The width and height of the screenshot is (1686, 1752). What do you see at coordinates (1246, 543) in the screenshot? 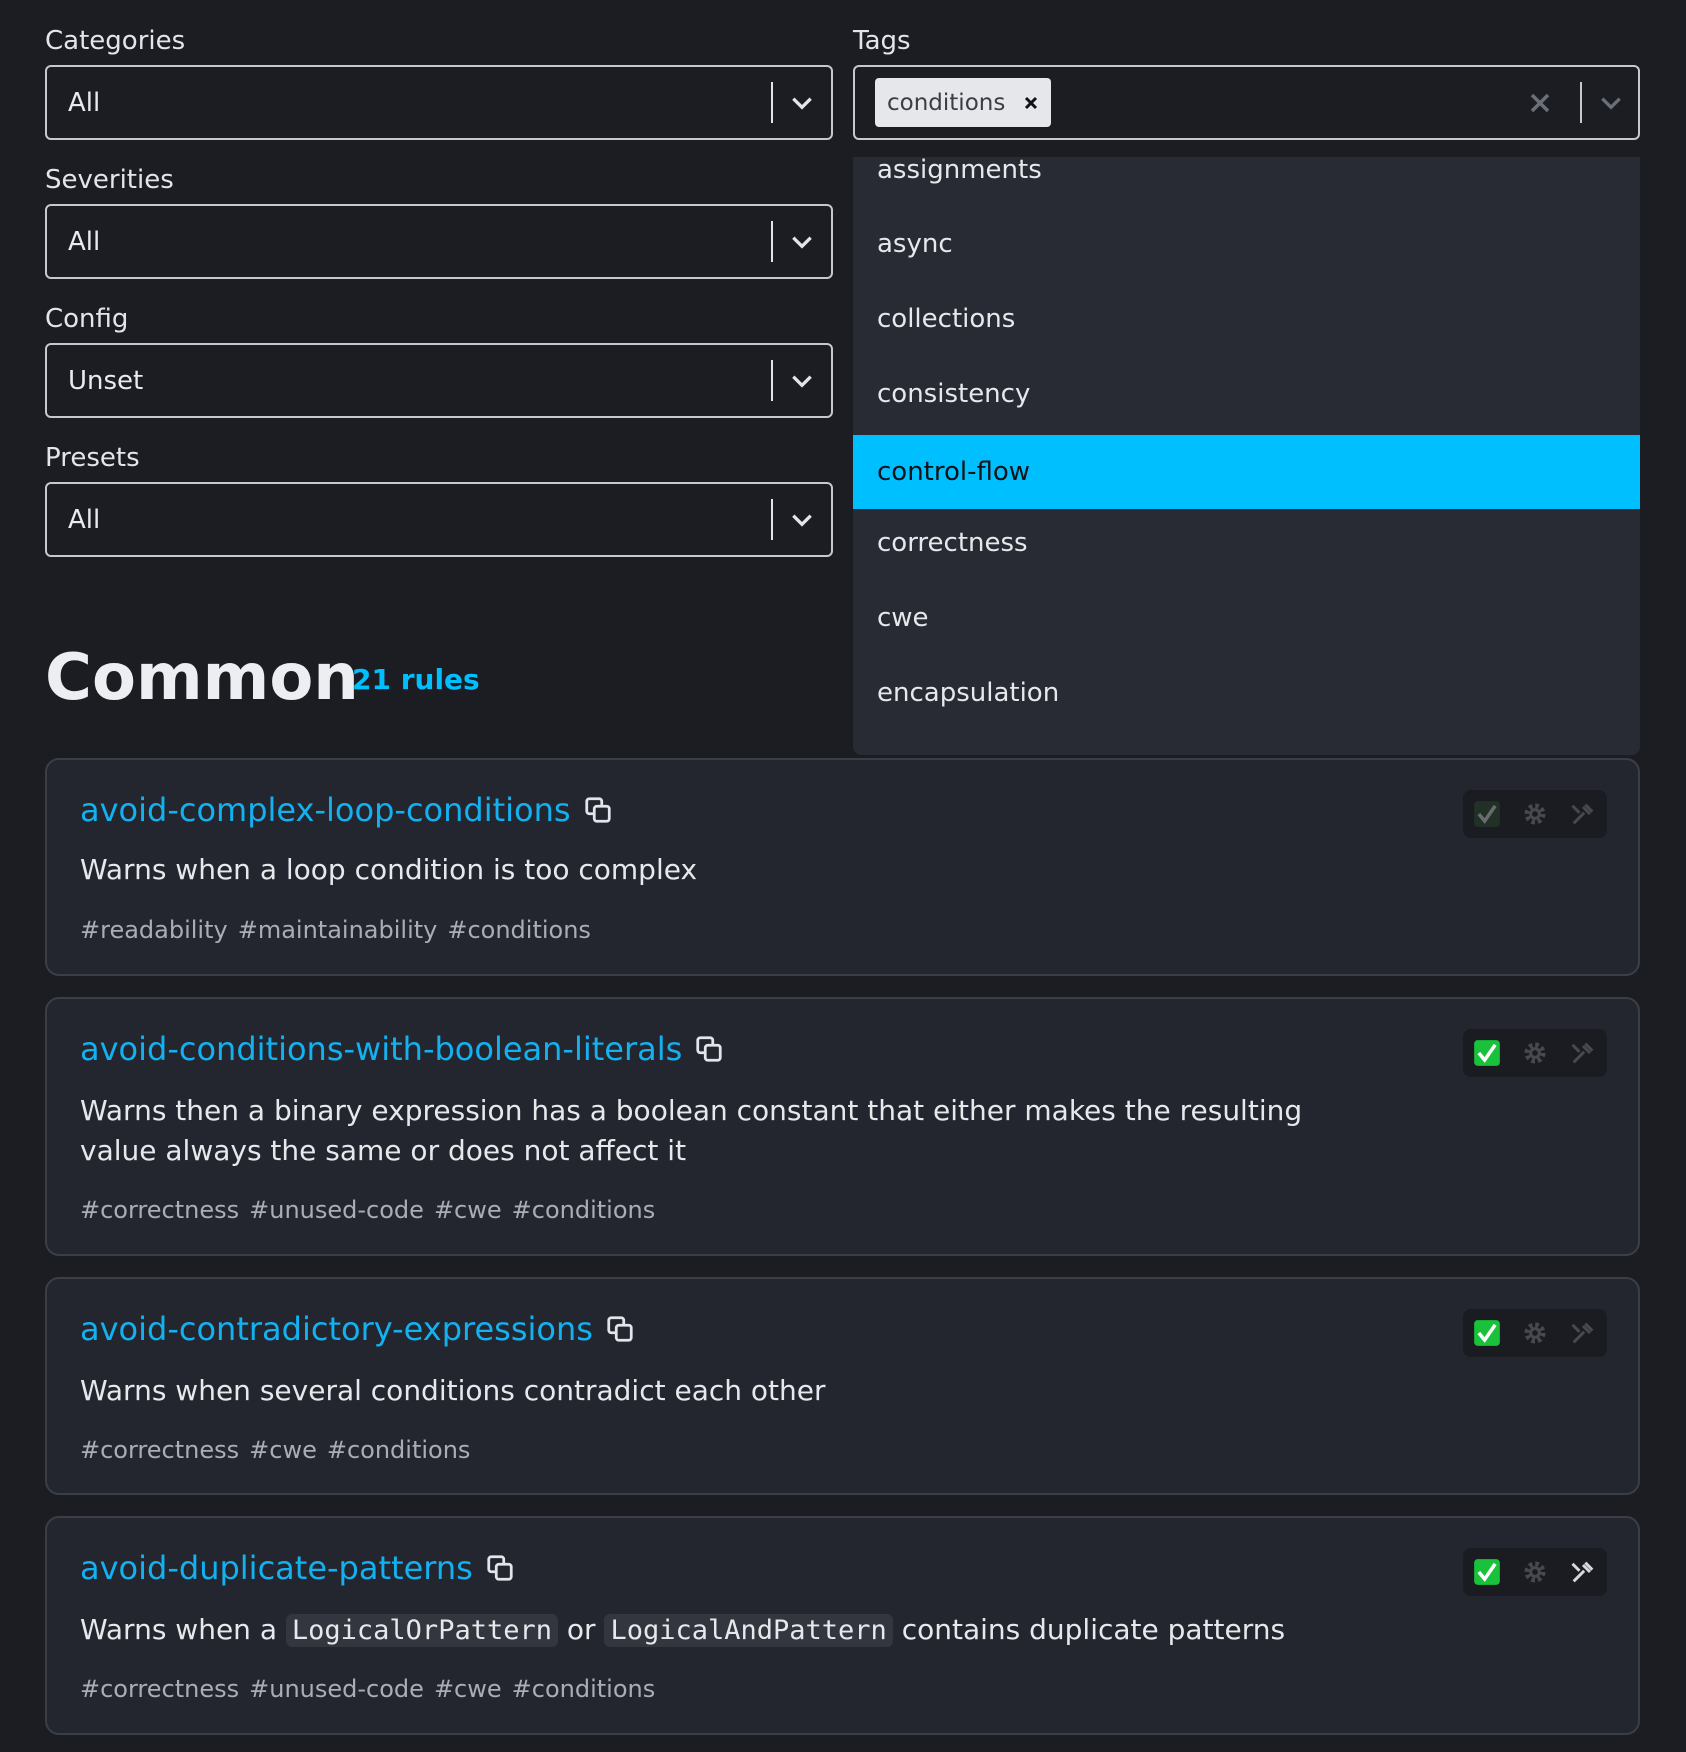
I see `menu-item-correctness: correctness` at bounding box center [1246, 543].